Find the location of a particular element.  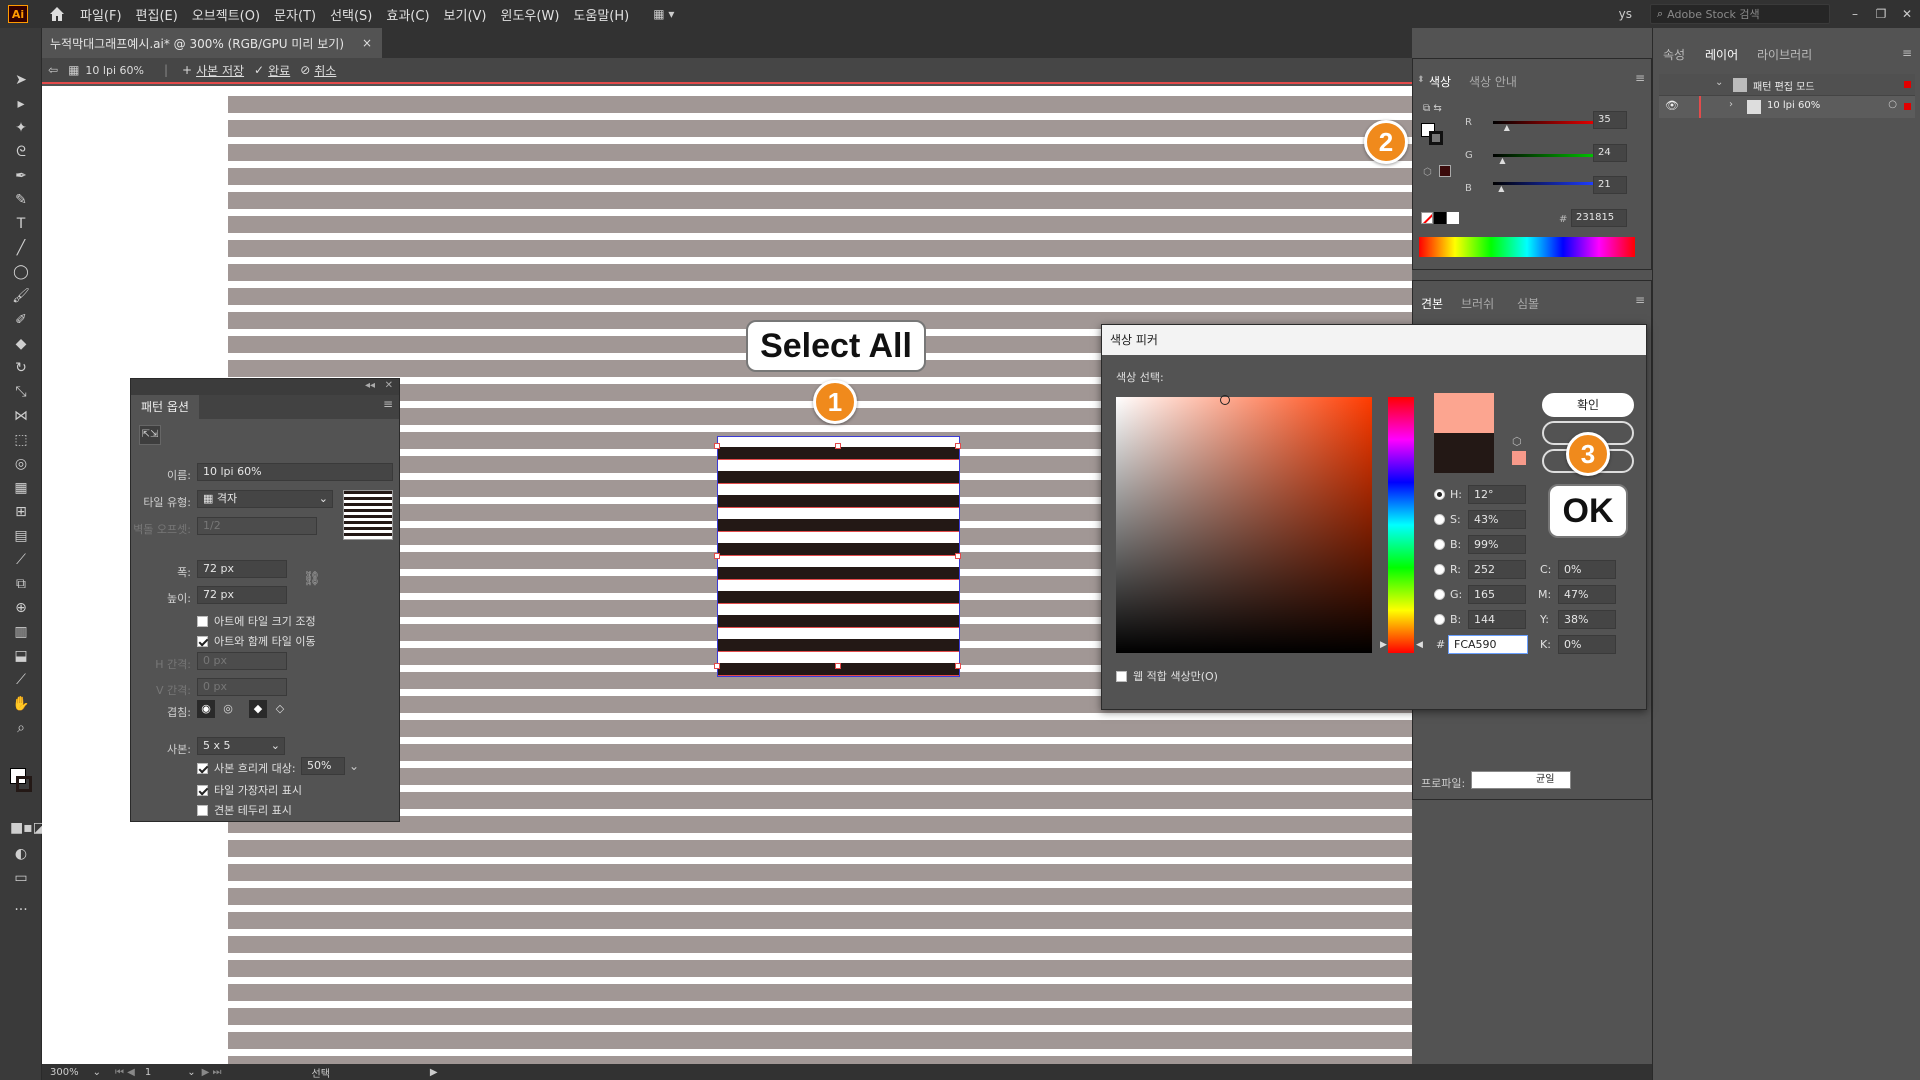

collapse-icon: ◂◂ is located at coordinates (370, 385).